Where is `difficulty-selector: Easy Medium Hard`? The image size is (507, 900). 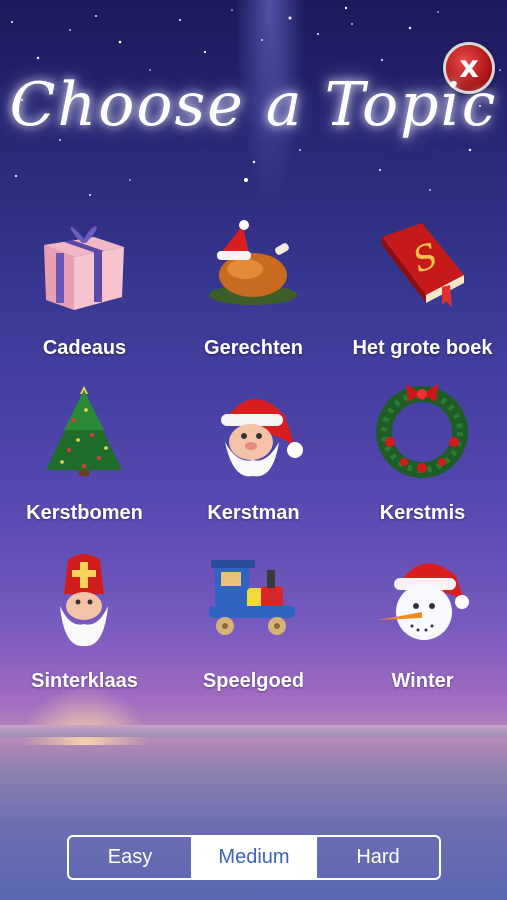 difficulty-selector: Easy Medium Hard is located at coordinates (254, 857).